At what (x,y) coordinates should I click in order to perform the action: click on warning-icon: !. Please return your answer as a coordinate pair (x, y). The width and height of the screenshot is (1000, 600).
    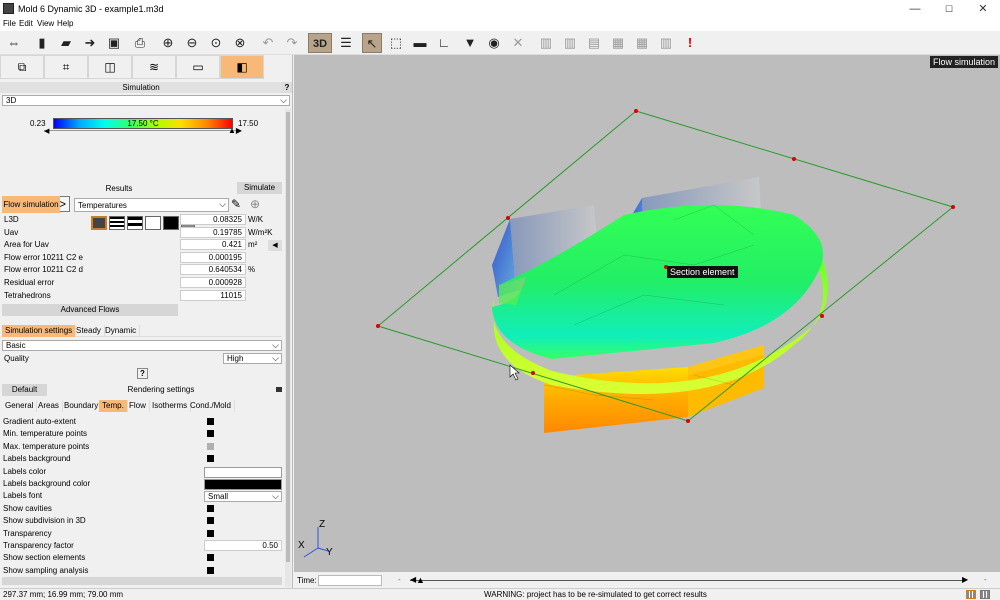
    Looking at the image, I should click on (690, 43).